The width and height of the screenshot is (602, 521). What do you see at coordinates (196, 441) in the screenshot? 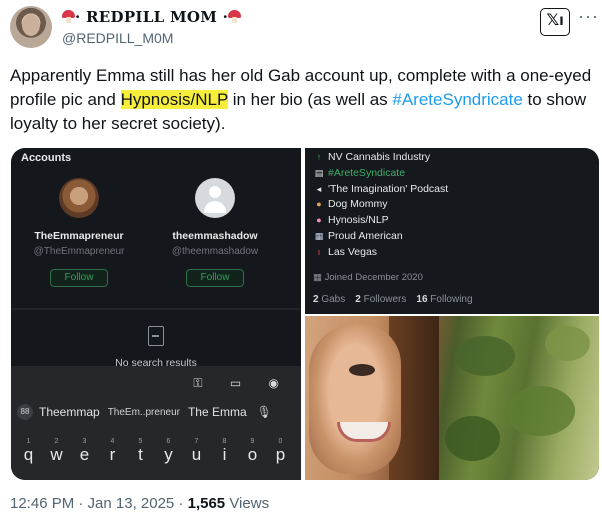
I see `key-number: 7` at bounding box center [196, 441].